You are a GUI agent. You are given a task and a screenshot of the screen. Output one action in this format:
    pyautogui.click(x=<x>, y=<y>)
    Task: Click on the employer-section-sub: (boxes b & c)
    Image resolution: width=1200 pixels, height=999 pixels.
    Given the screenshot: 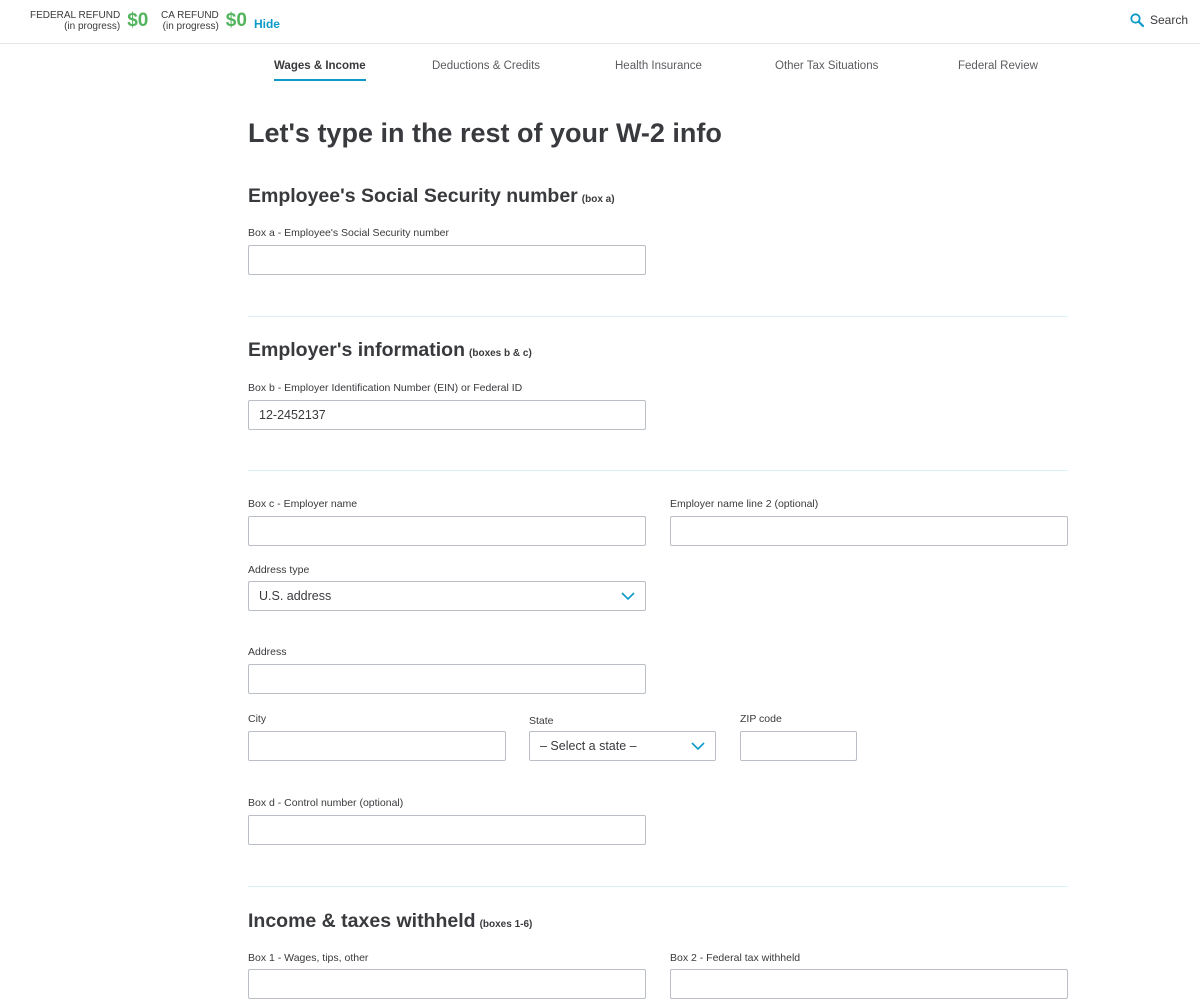 What is the action you would take?
    pyautogui.click(x=500, y=353)
    